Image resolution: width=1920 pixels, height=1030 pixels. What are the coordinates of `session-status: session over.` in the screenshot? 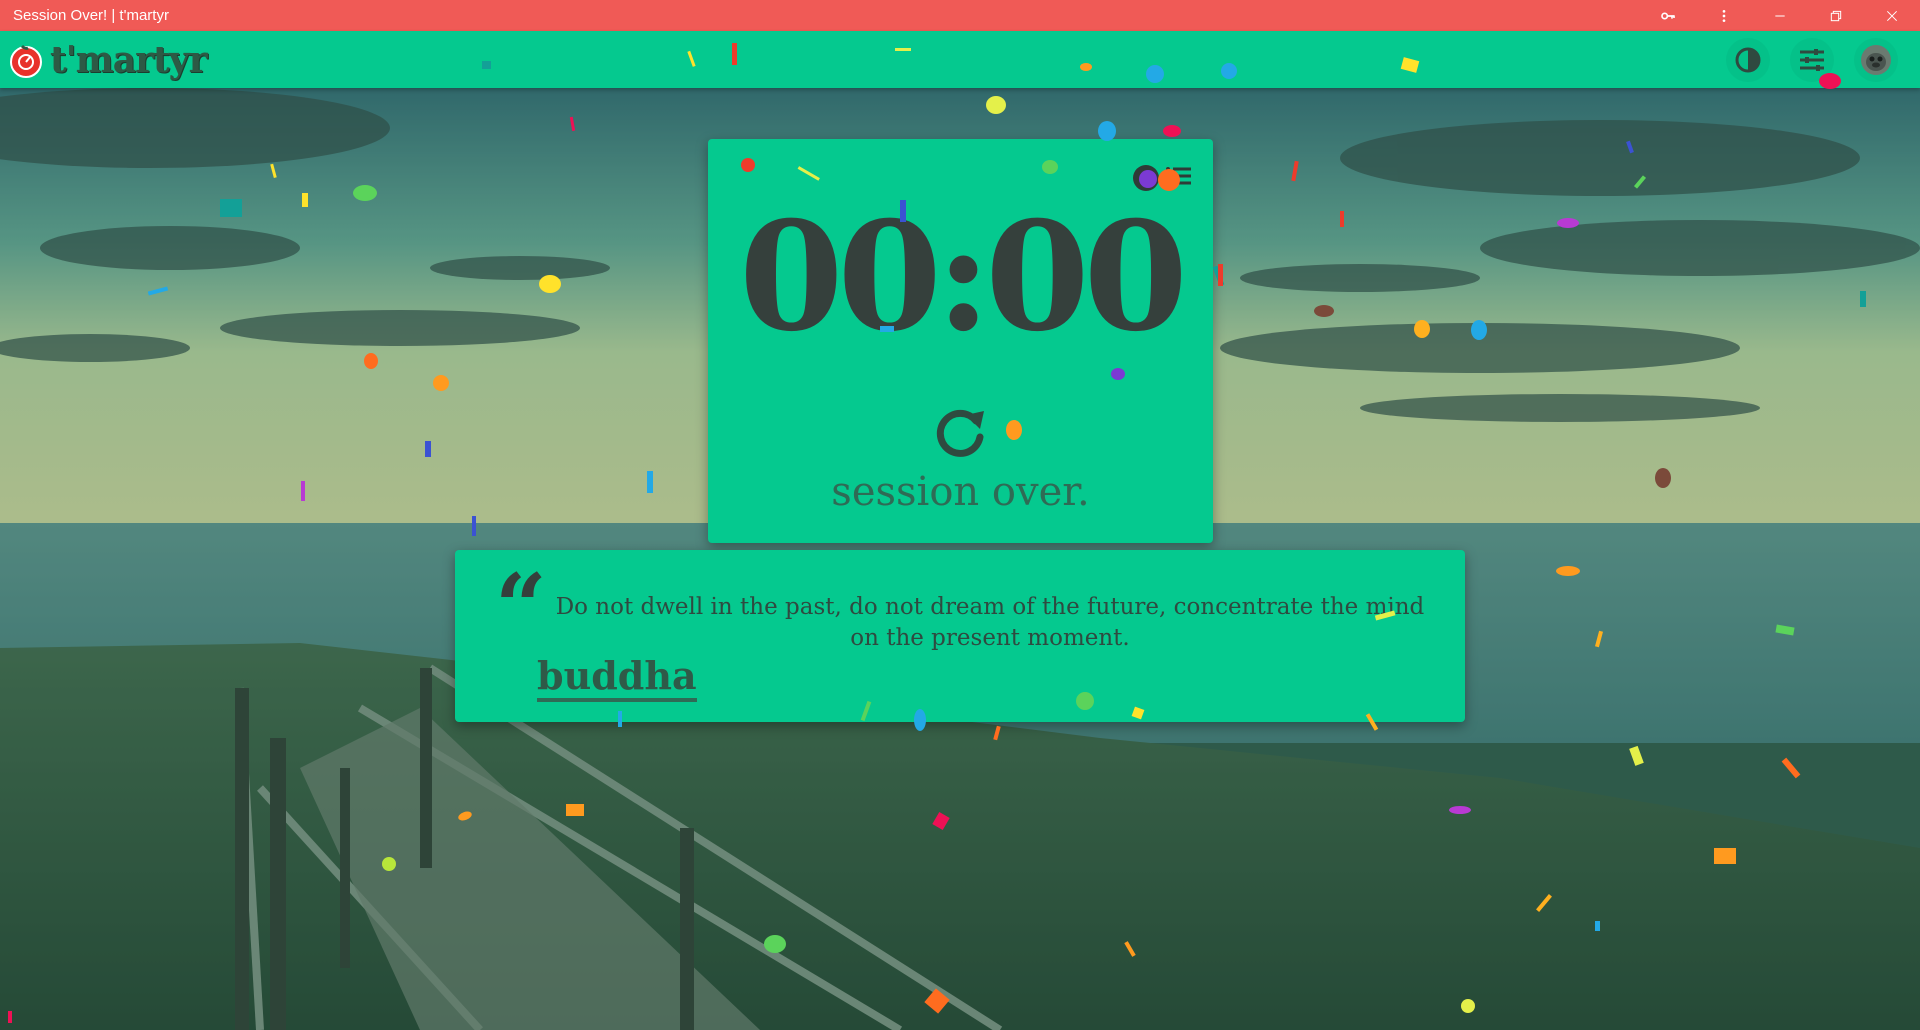 It's located at (960, 492).